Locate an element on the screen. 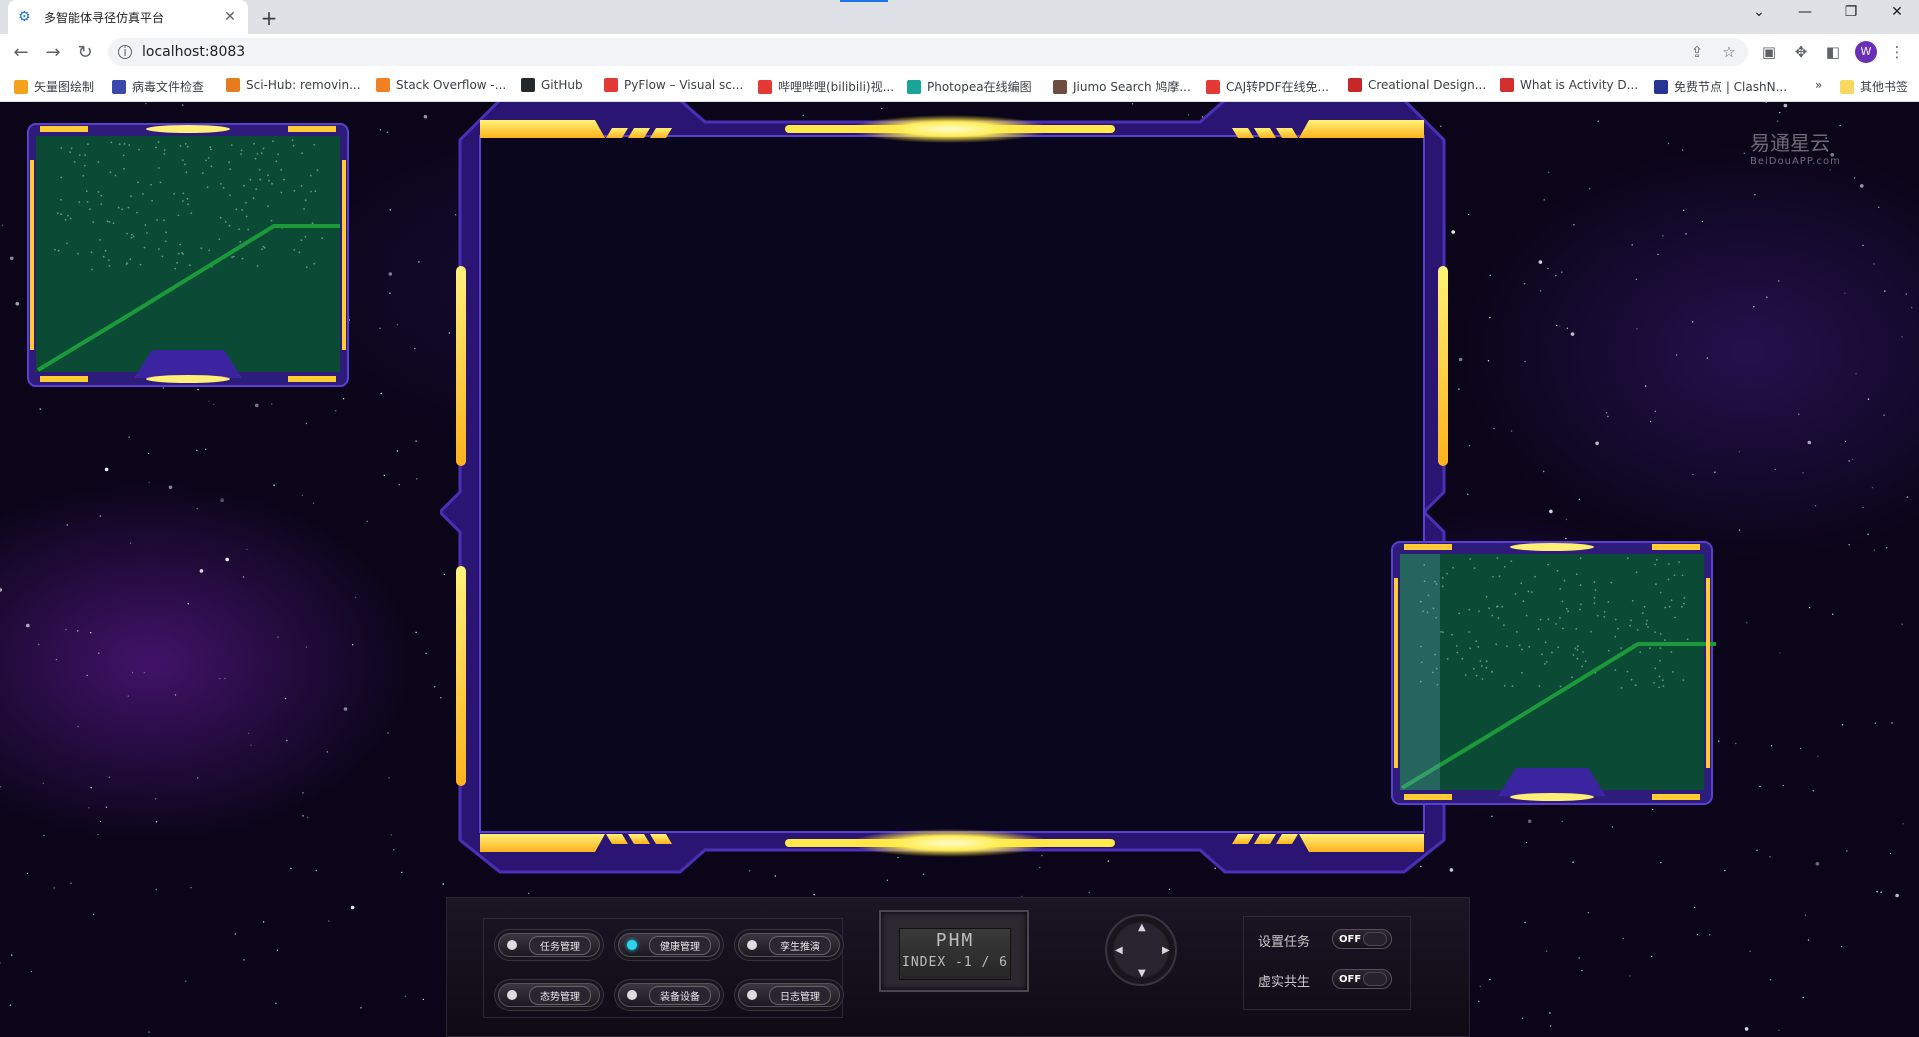  minimap-right is located at coordinates (1553, 673).